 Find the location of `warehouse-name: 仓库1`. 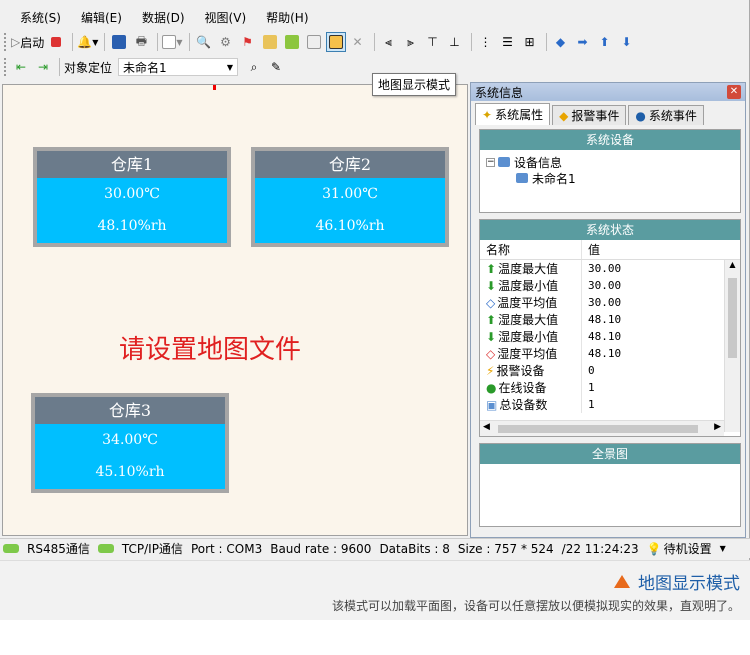

warehouse-name: 仓库1 is located at coordinates (132, 164).